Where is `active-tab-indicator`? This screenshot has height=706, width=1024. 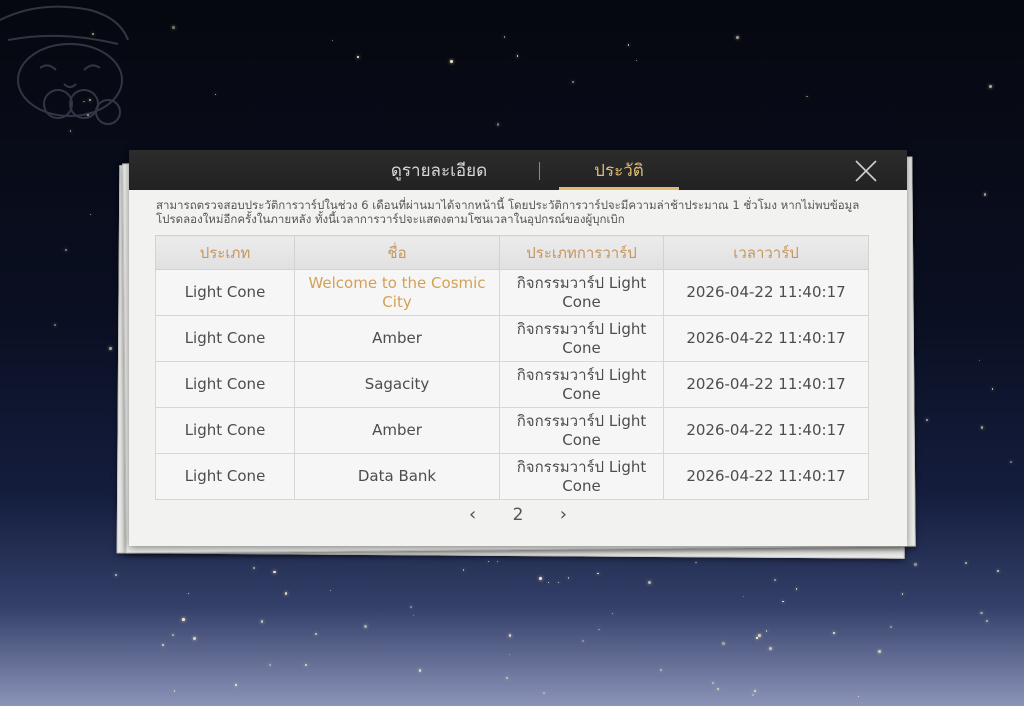 active-tab-indicator is located at coordinates (619, 188).